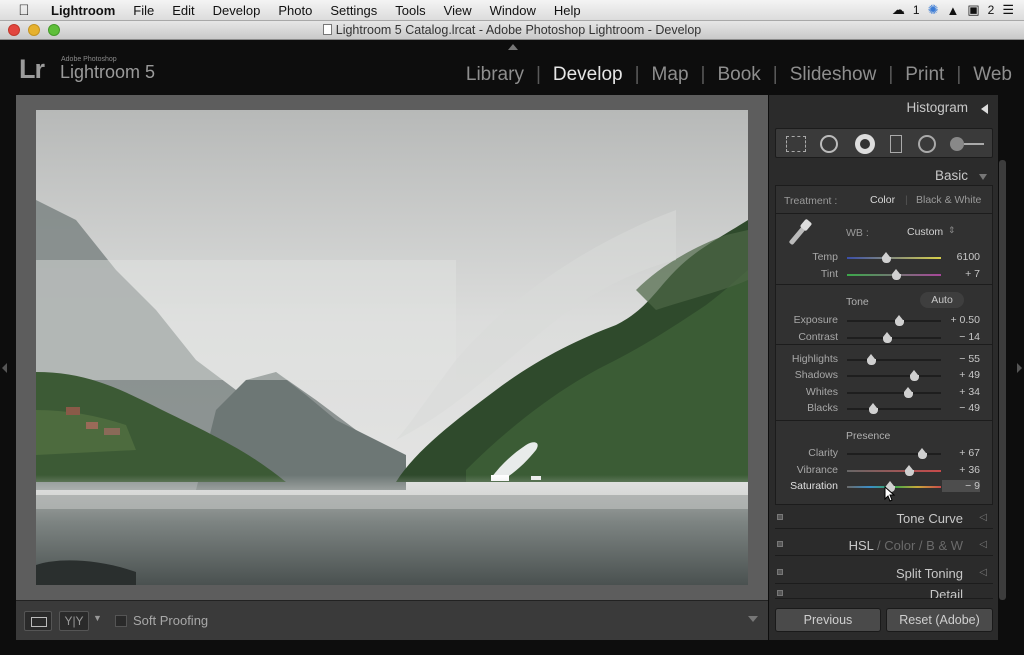  I want to click on adjustment-brush-icon, so click(967, 144).